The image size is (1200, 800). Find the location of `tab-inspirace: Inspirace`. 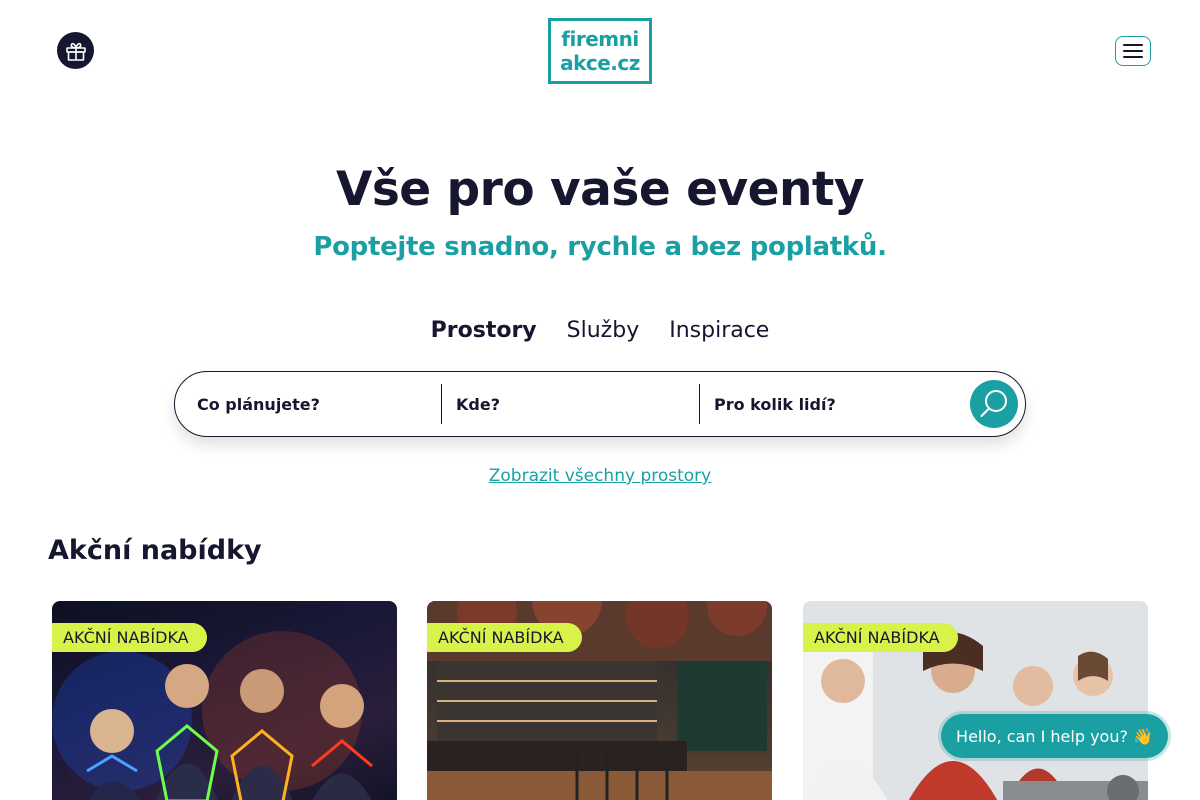

tab-inspirace: Inspirace is located at coordinates (719, 330).